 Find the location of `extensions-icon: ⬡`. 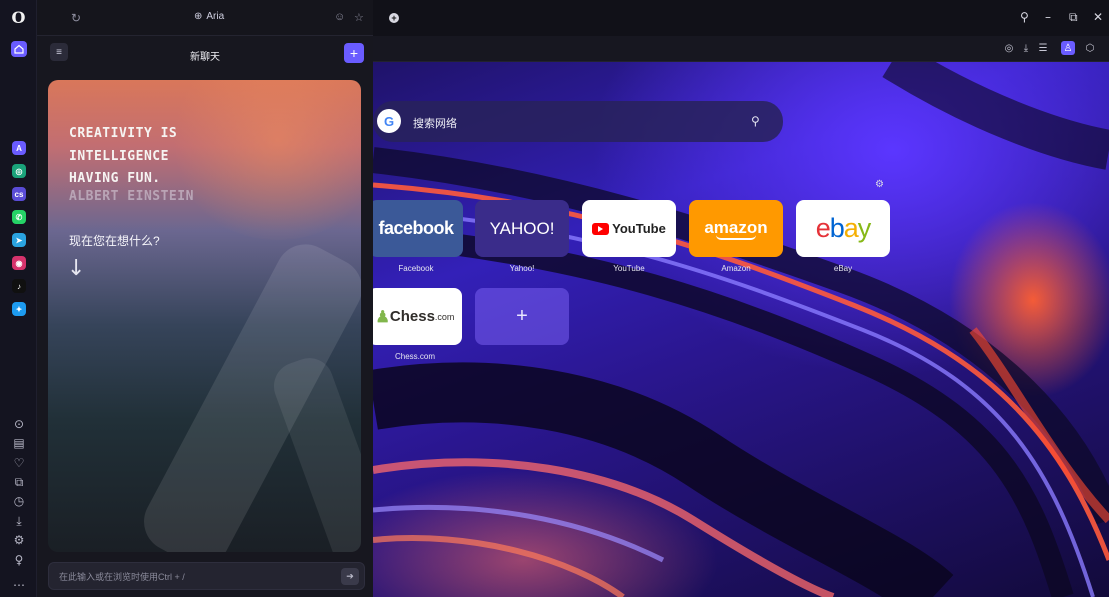

extensions-icon: ⬡ is located at coordinates (1090, 48).